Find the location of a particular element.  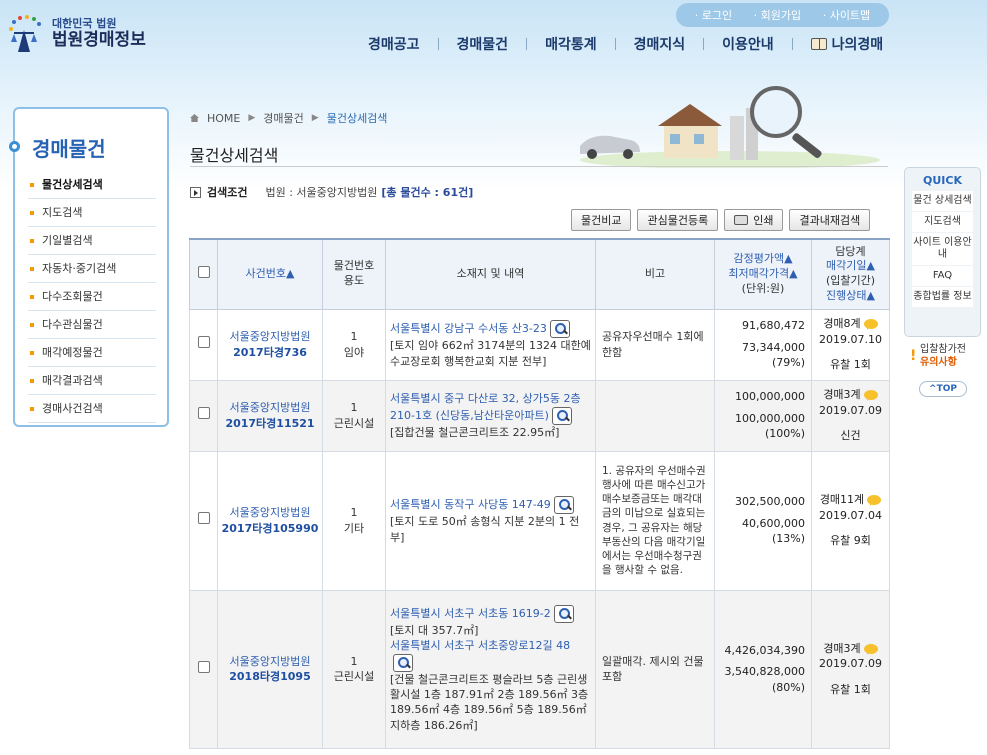

main-navigation: 경매공고 경매물건 매각통계 경매지식 이용안내 나의경매 is located at coordinates (625, 44).